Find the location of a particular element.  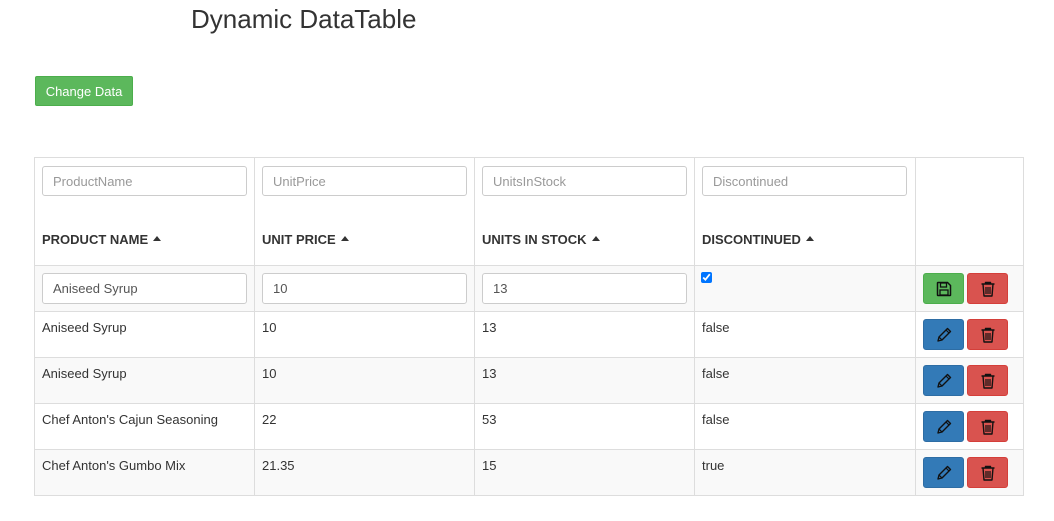

cell-text: 53 is located at coordinates (489, 419).